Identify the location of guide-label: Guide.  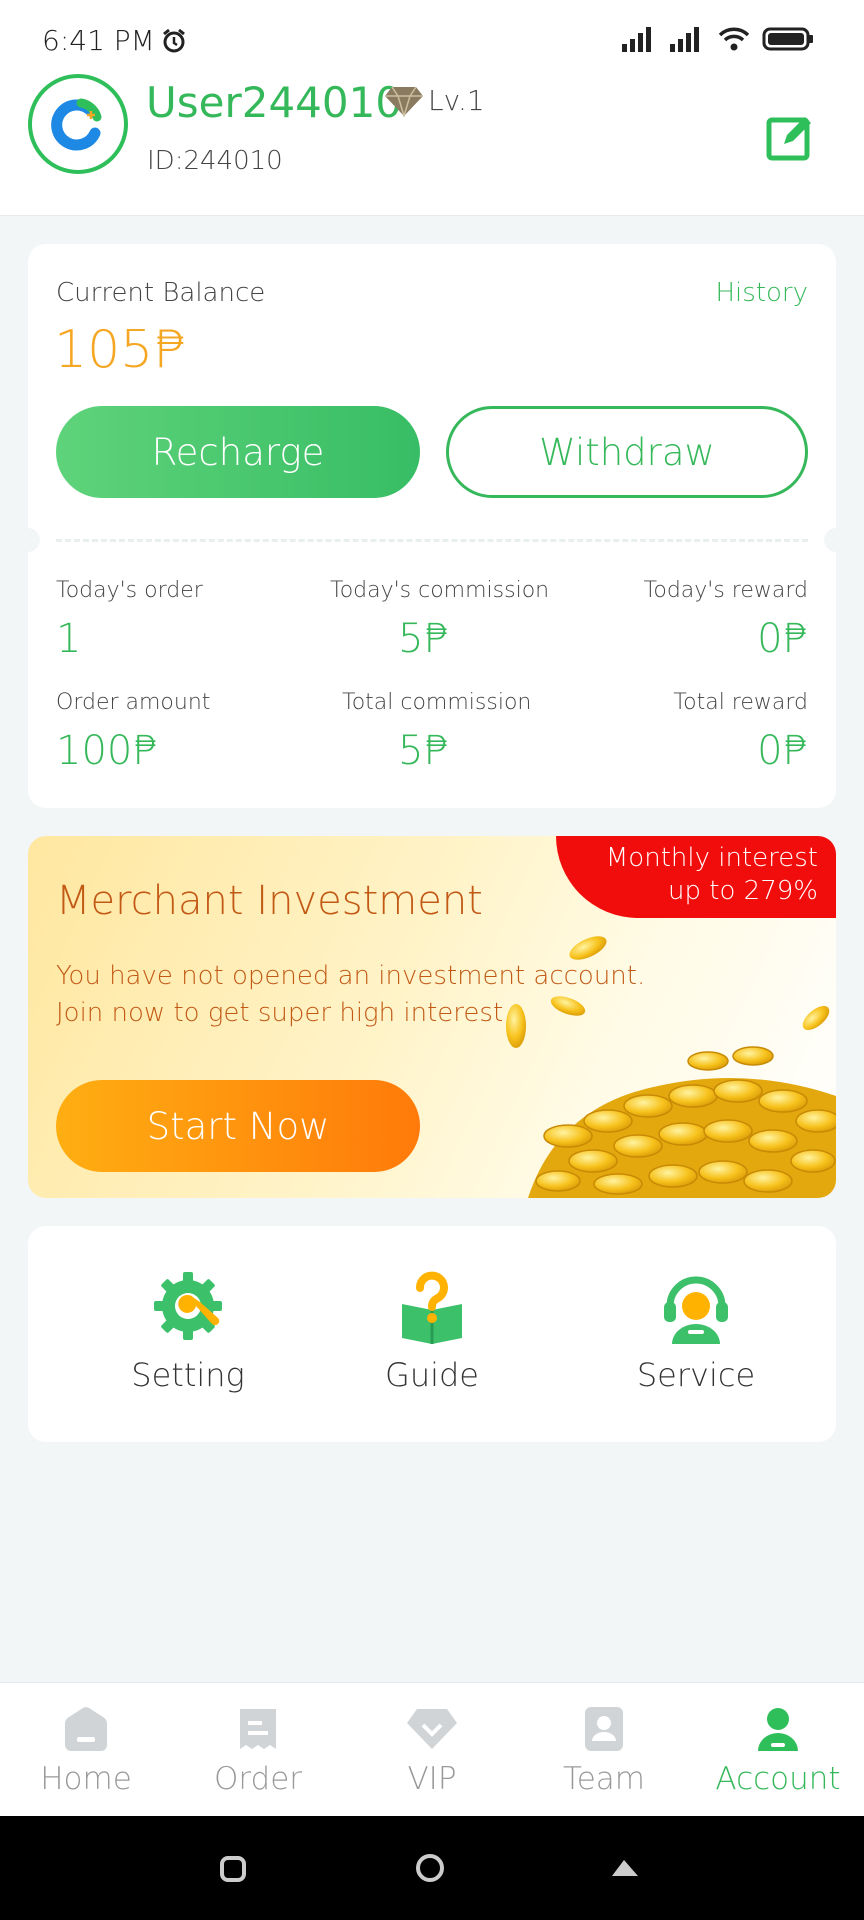
(432, 1375).